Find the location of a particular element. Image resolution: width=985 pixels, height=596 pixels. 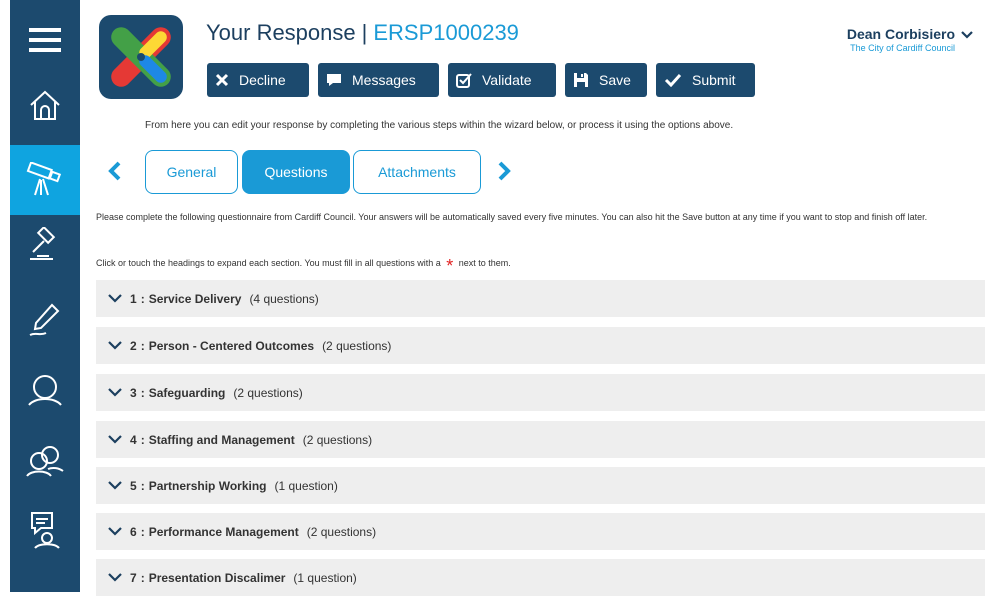

telescope-icon is located at coordinates (44, 179).